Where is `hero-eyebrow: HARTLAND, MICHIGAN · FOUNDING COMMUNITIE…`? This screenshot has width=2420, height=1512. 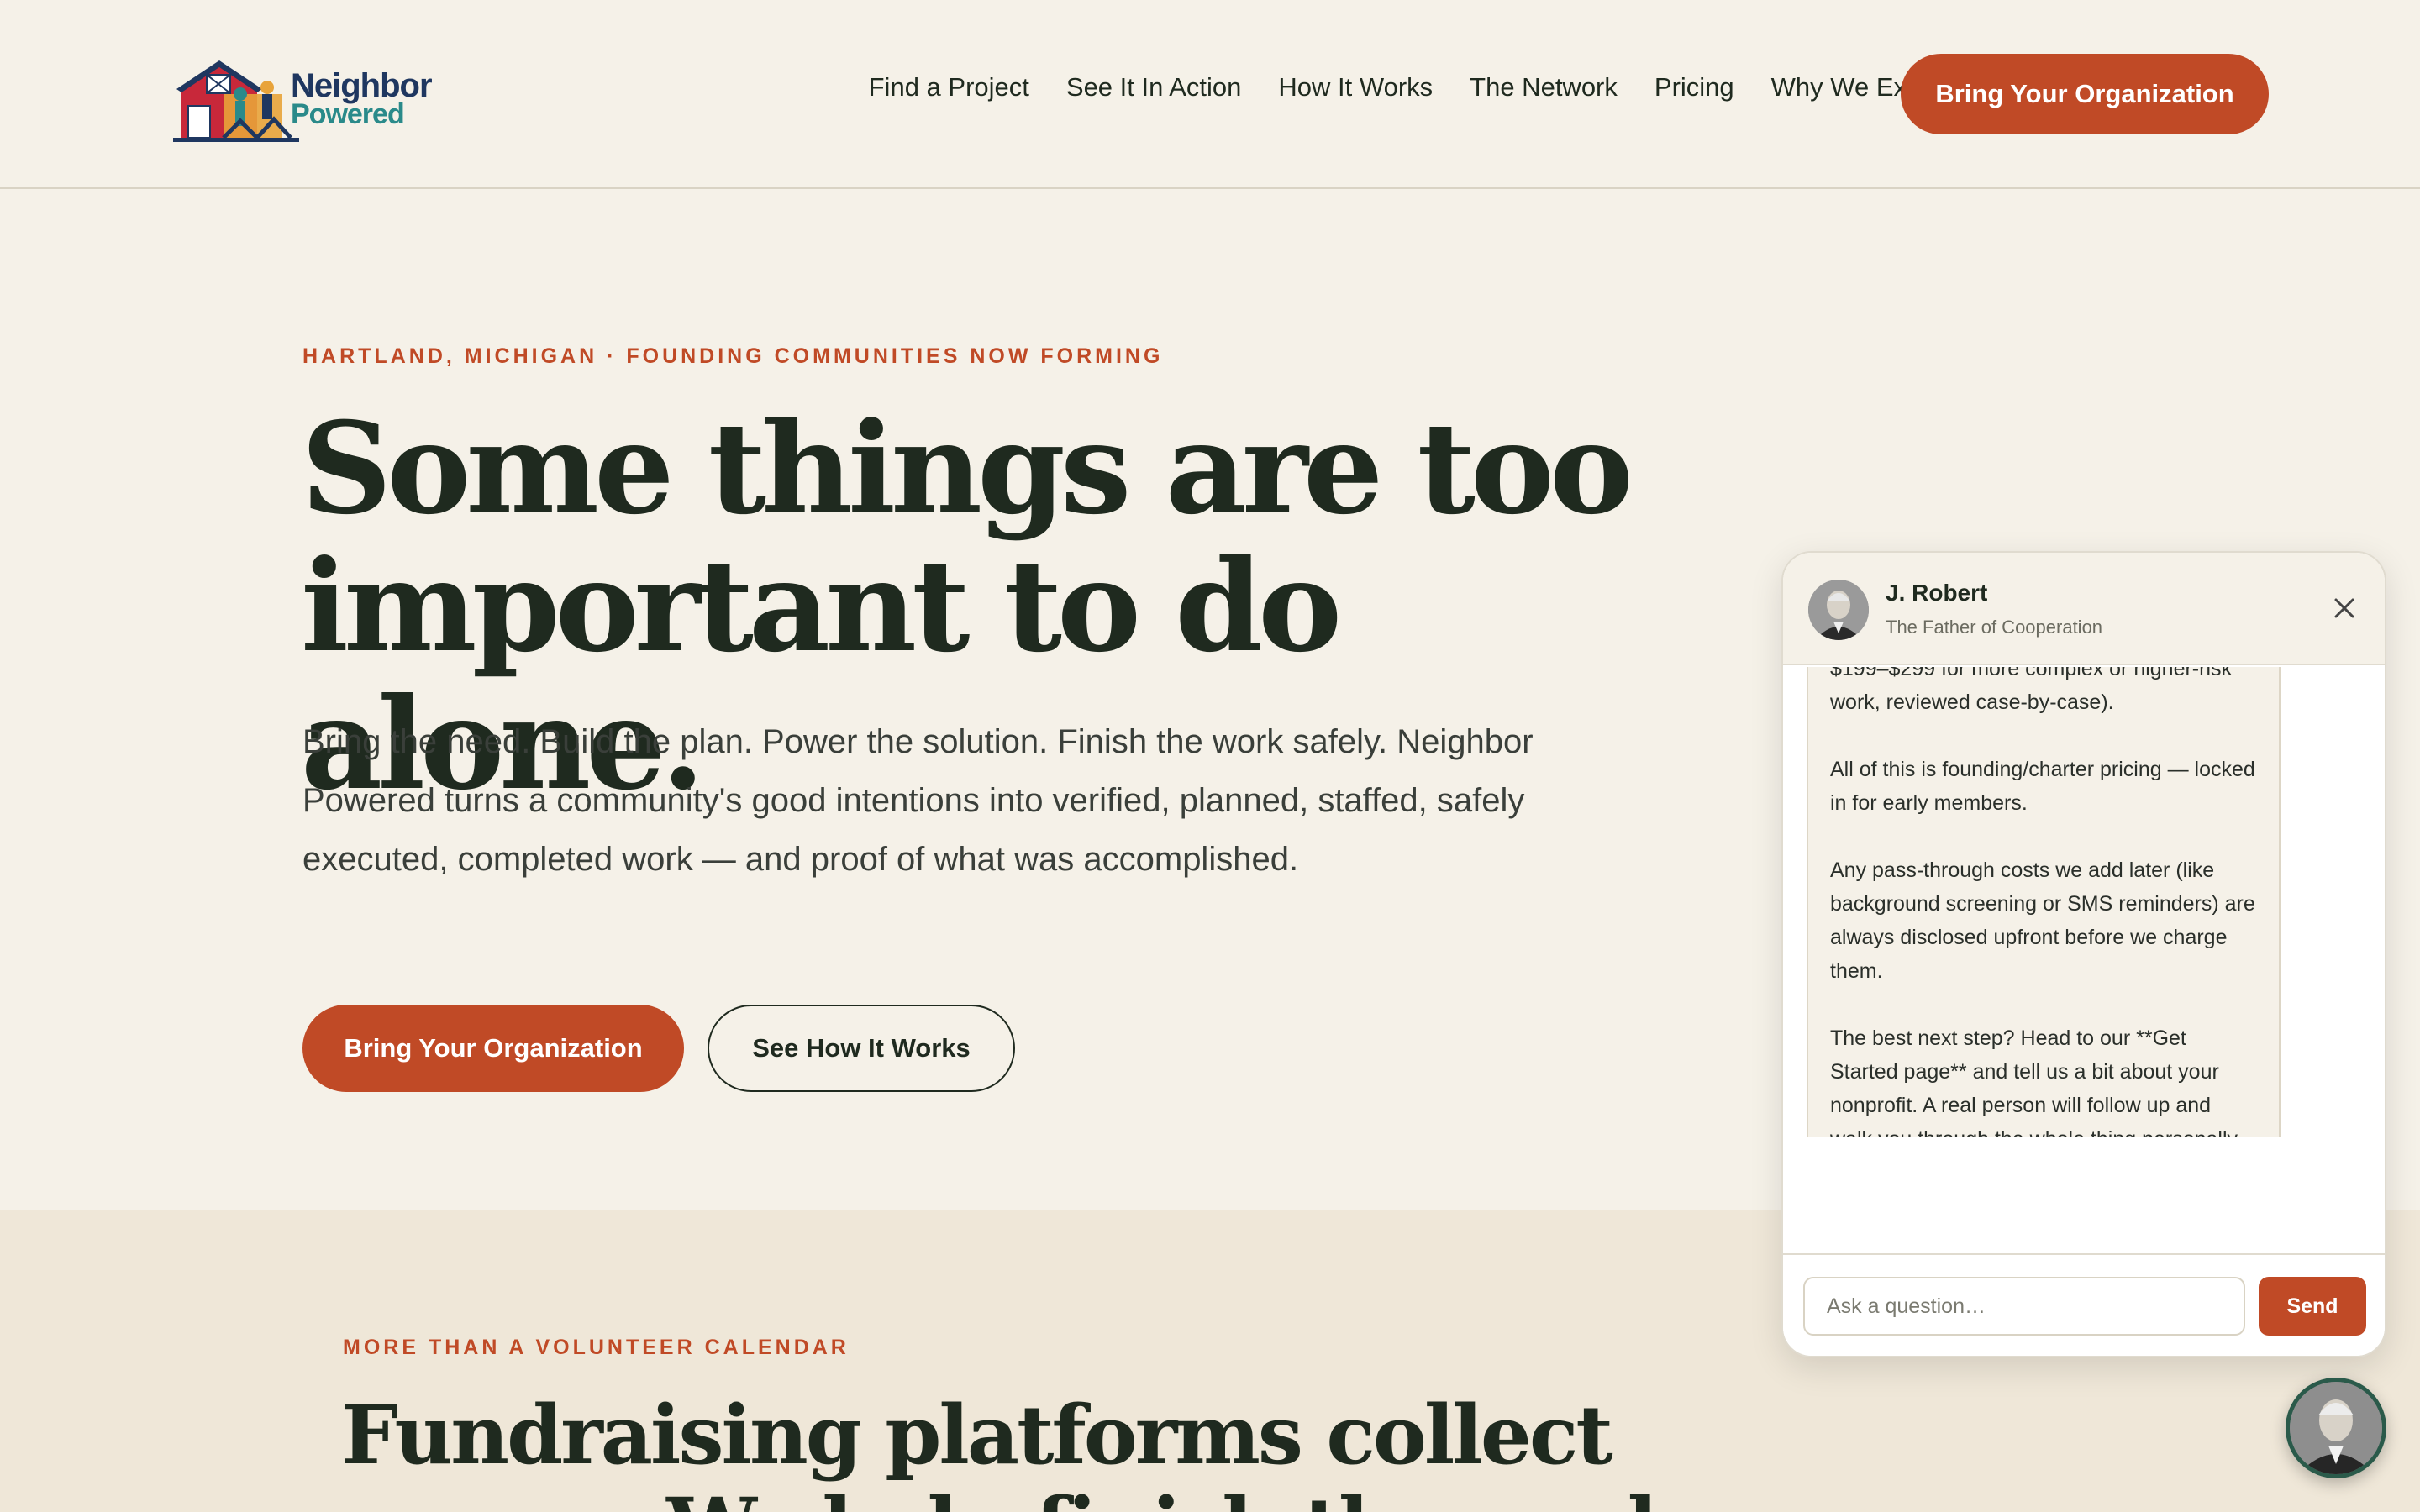
hero-eyebrow: HARTLAND, MICHIGAN · FOUNDING COMMUNITIE… is located at coordinates (733, 356).